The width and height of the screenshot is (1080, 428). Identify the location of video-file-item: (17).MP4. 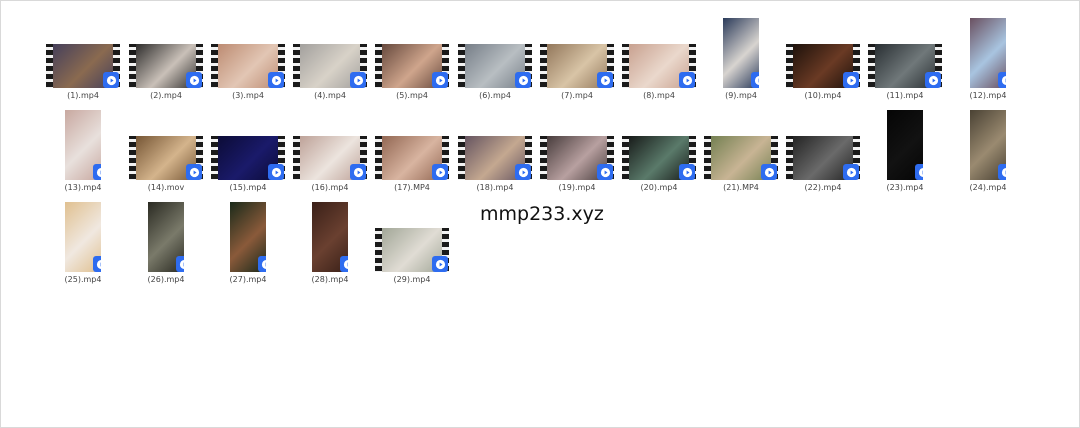
(412, 155).